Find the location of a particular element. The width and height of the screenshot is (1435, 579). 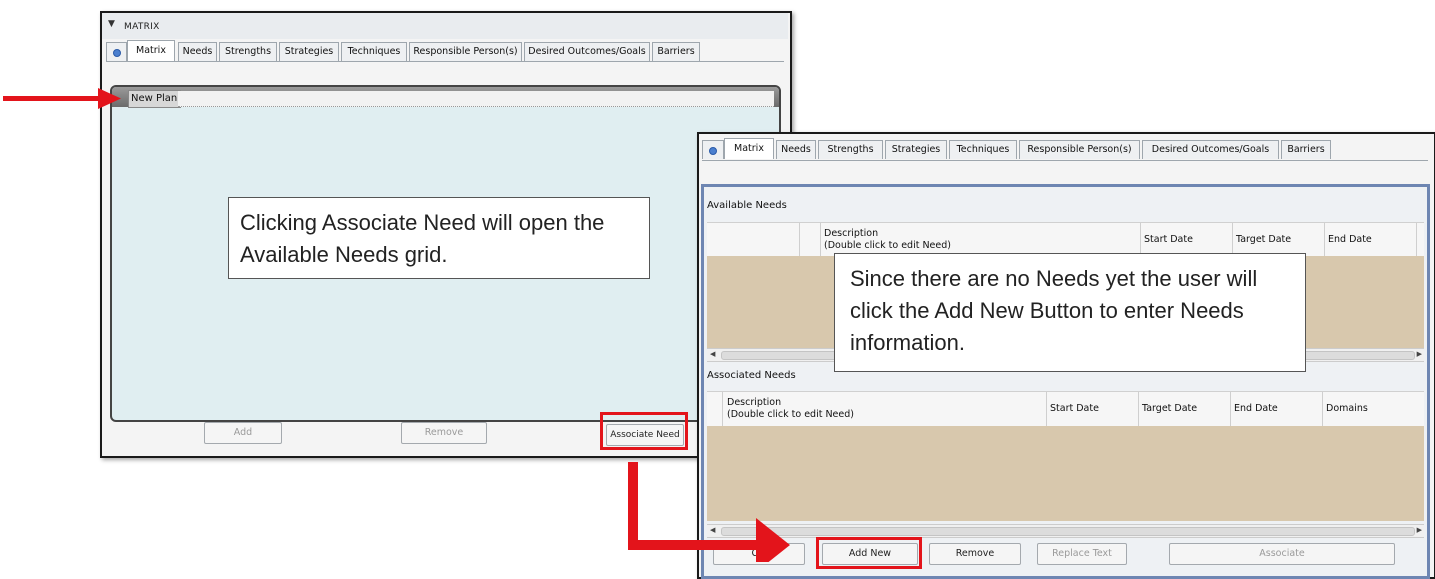

red-arrow-down-right-icon is located at coordinates (709, 512).